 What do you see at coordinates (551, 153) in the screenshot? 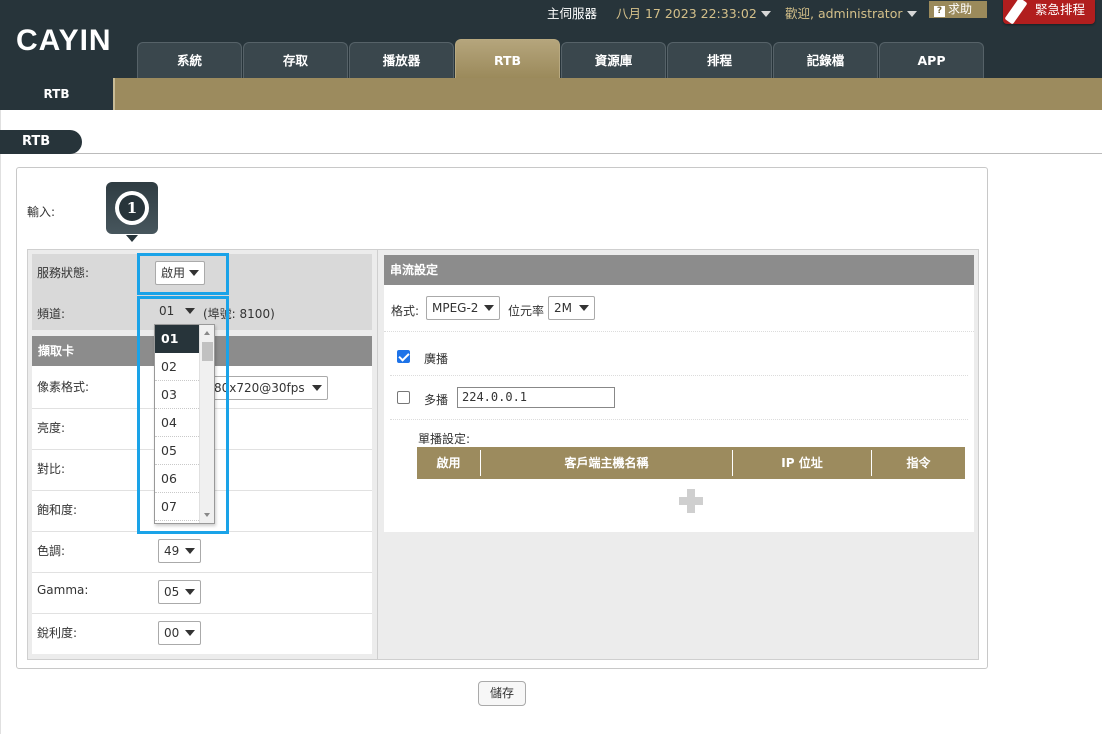
I see `title-divider` at bounding box center [551, 153].